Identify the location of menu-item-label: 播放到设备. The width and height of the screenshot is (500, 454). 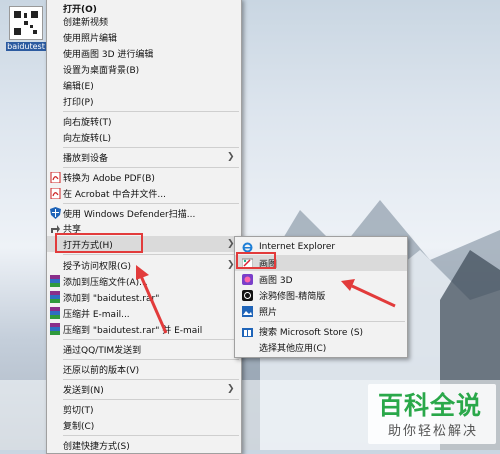
(86, 158).